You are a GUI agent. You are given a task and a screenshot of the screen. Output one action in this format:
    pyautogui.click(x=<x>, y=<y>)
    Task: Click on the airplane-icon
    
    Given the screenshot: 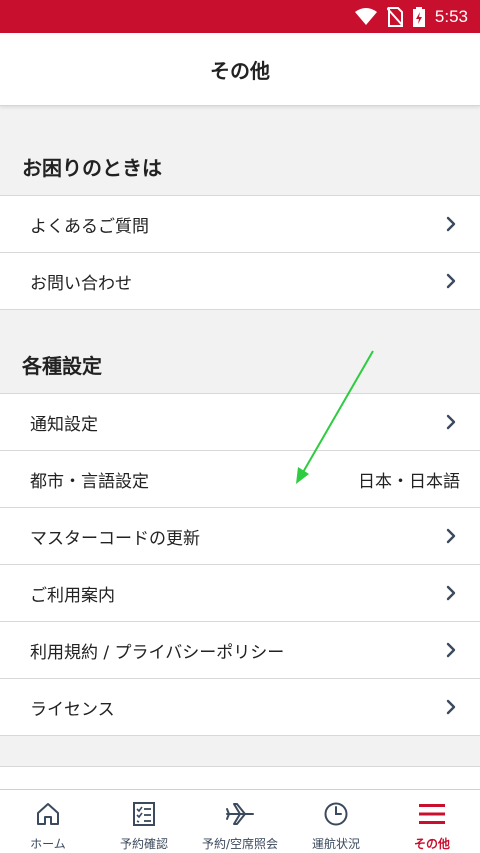 What is the action you would take?
    pyautogui.click(x=240, y=814)
    